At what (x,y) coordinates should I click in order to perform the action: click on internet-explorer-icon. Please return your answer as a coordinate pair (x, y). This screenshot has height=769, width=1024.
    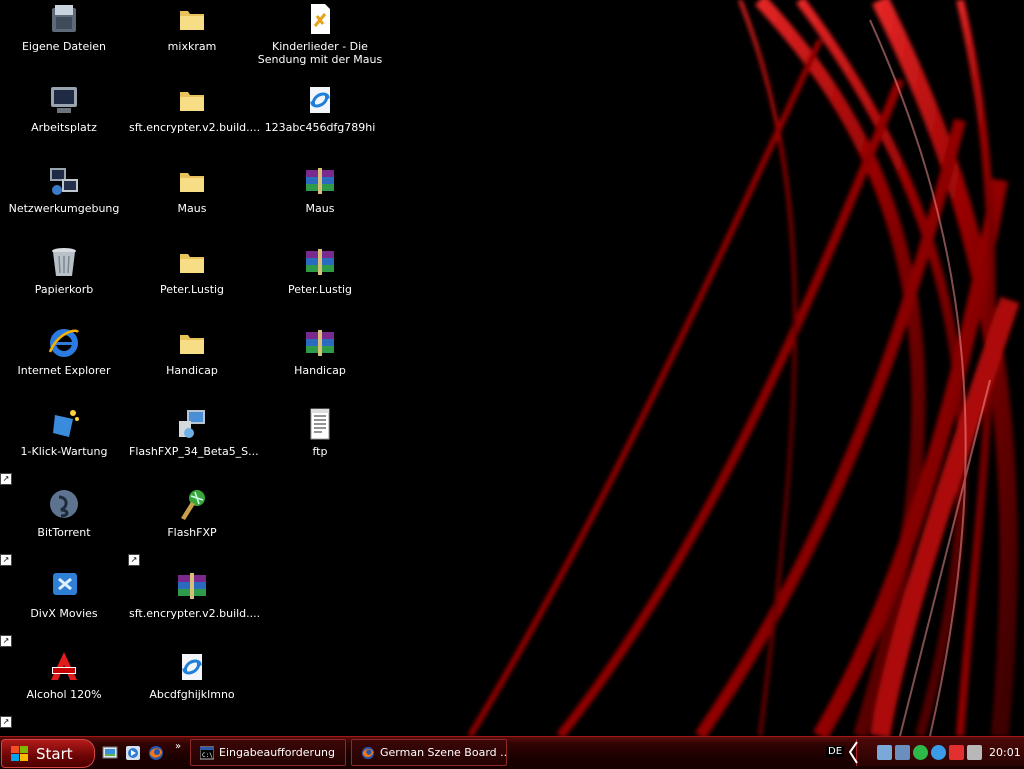
    Looking at the image, I should click on (63, 343).